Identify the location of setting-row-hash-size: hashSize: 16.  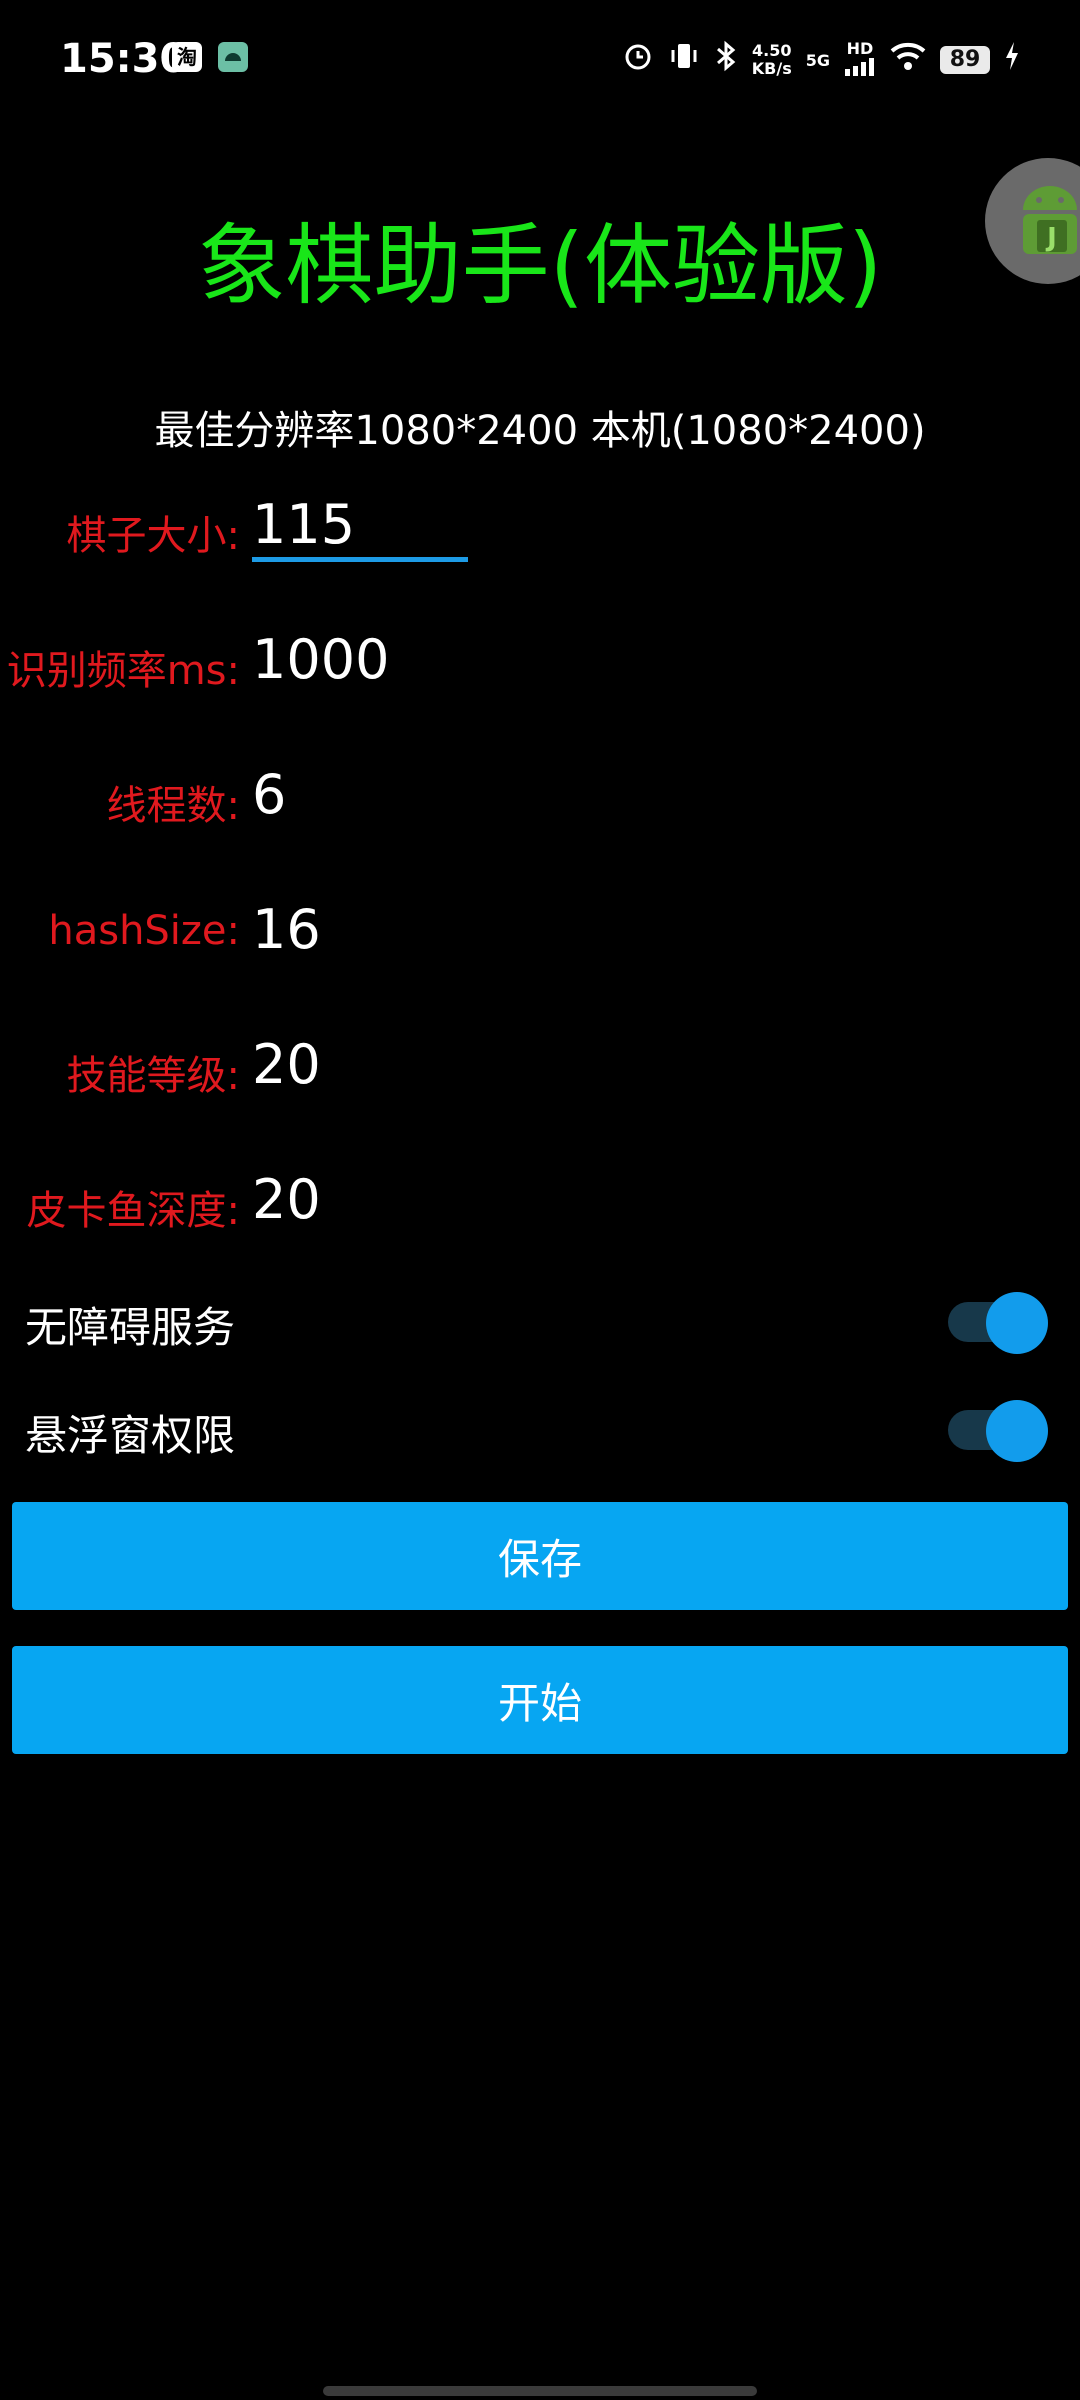
(540, 930).